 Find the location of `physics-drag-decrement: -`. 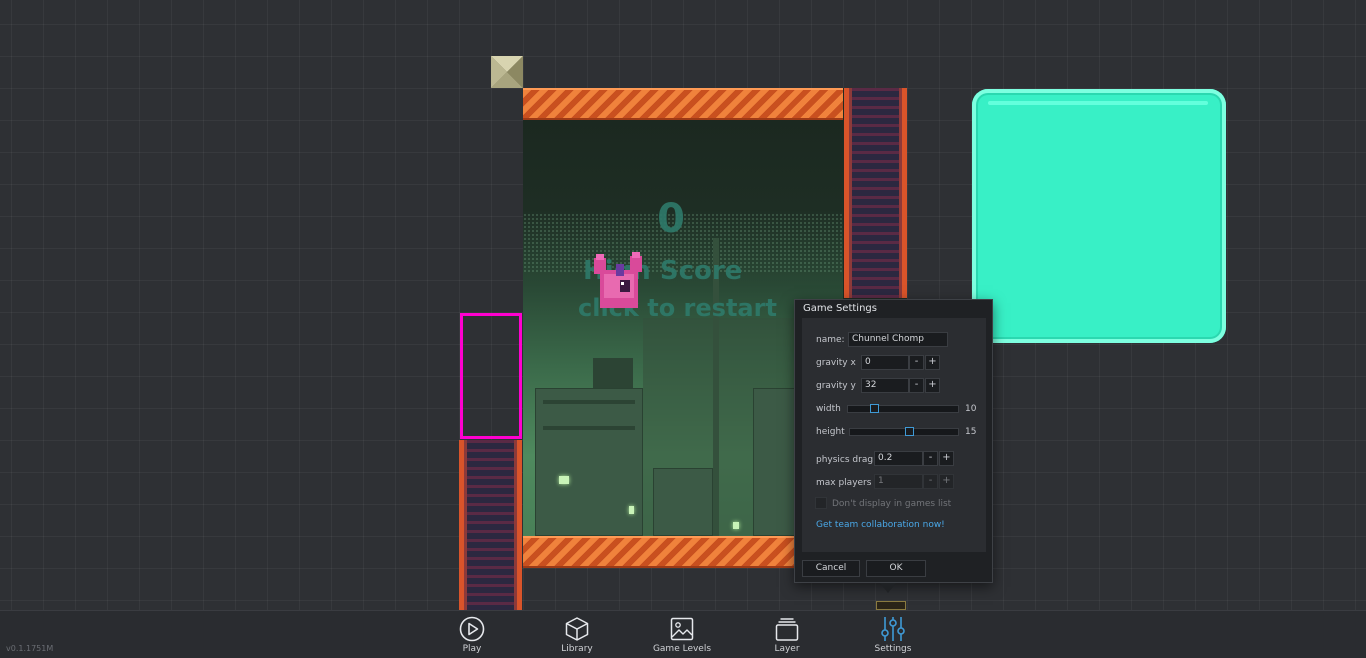

physics-drag-decrement: - is located at coordinates (930, 458).